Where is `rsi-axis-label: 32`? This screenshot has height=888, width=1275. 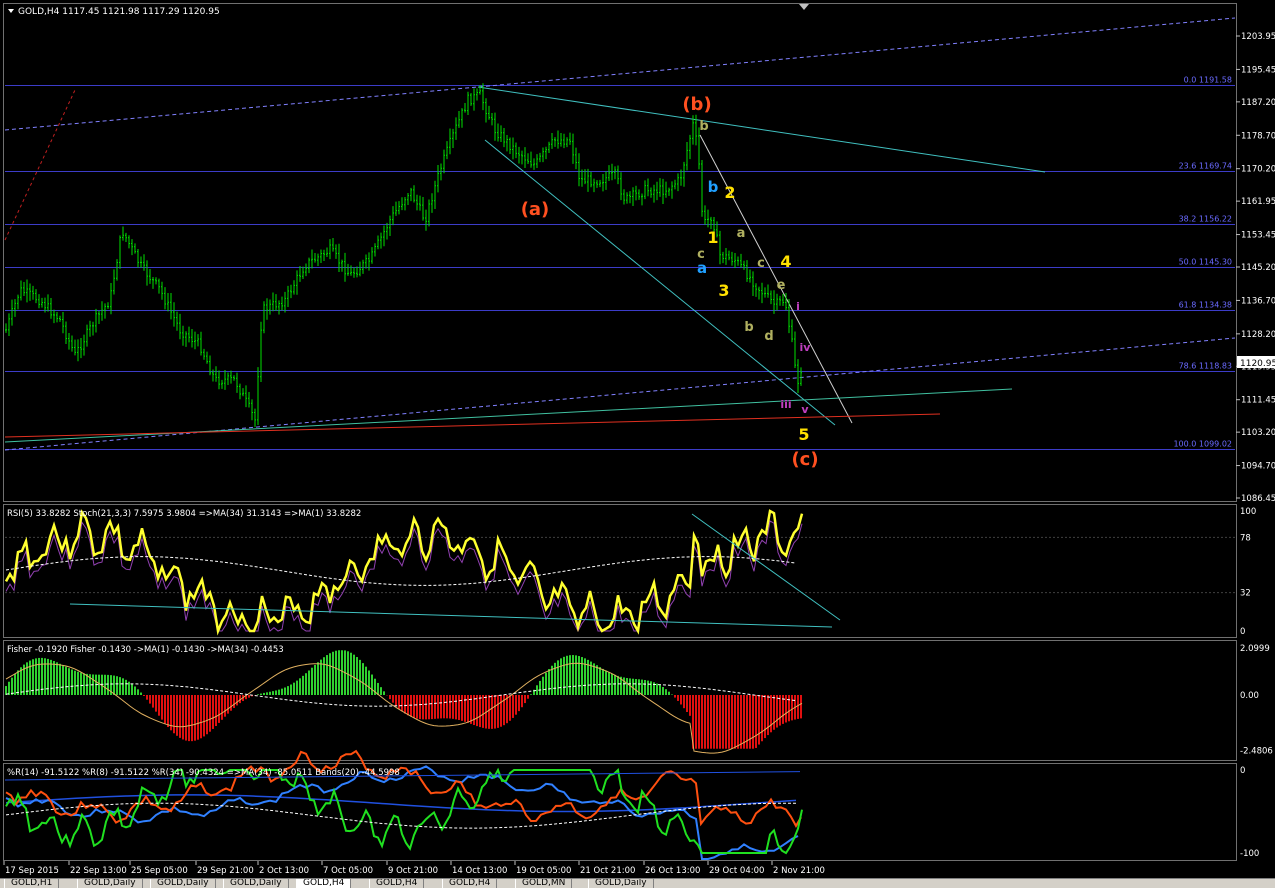
rsi-axis-label: 32 is located at coordinates (1245, 594).